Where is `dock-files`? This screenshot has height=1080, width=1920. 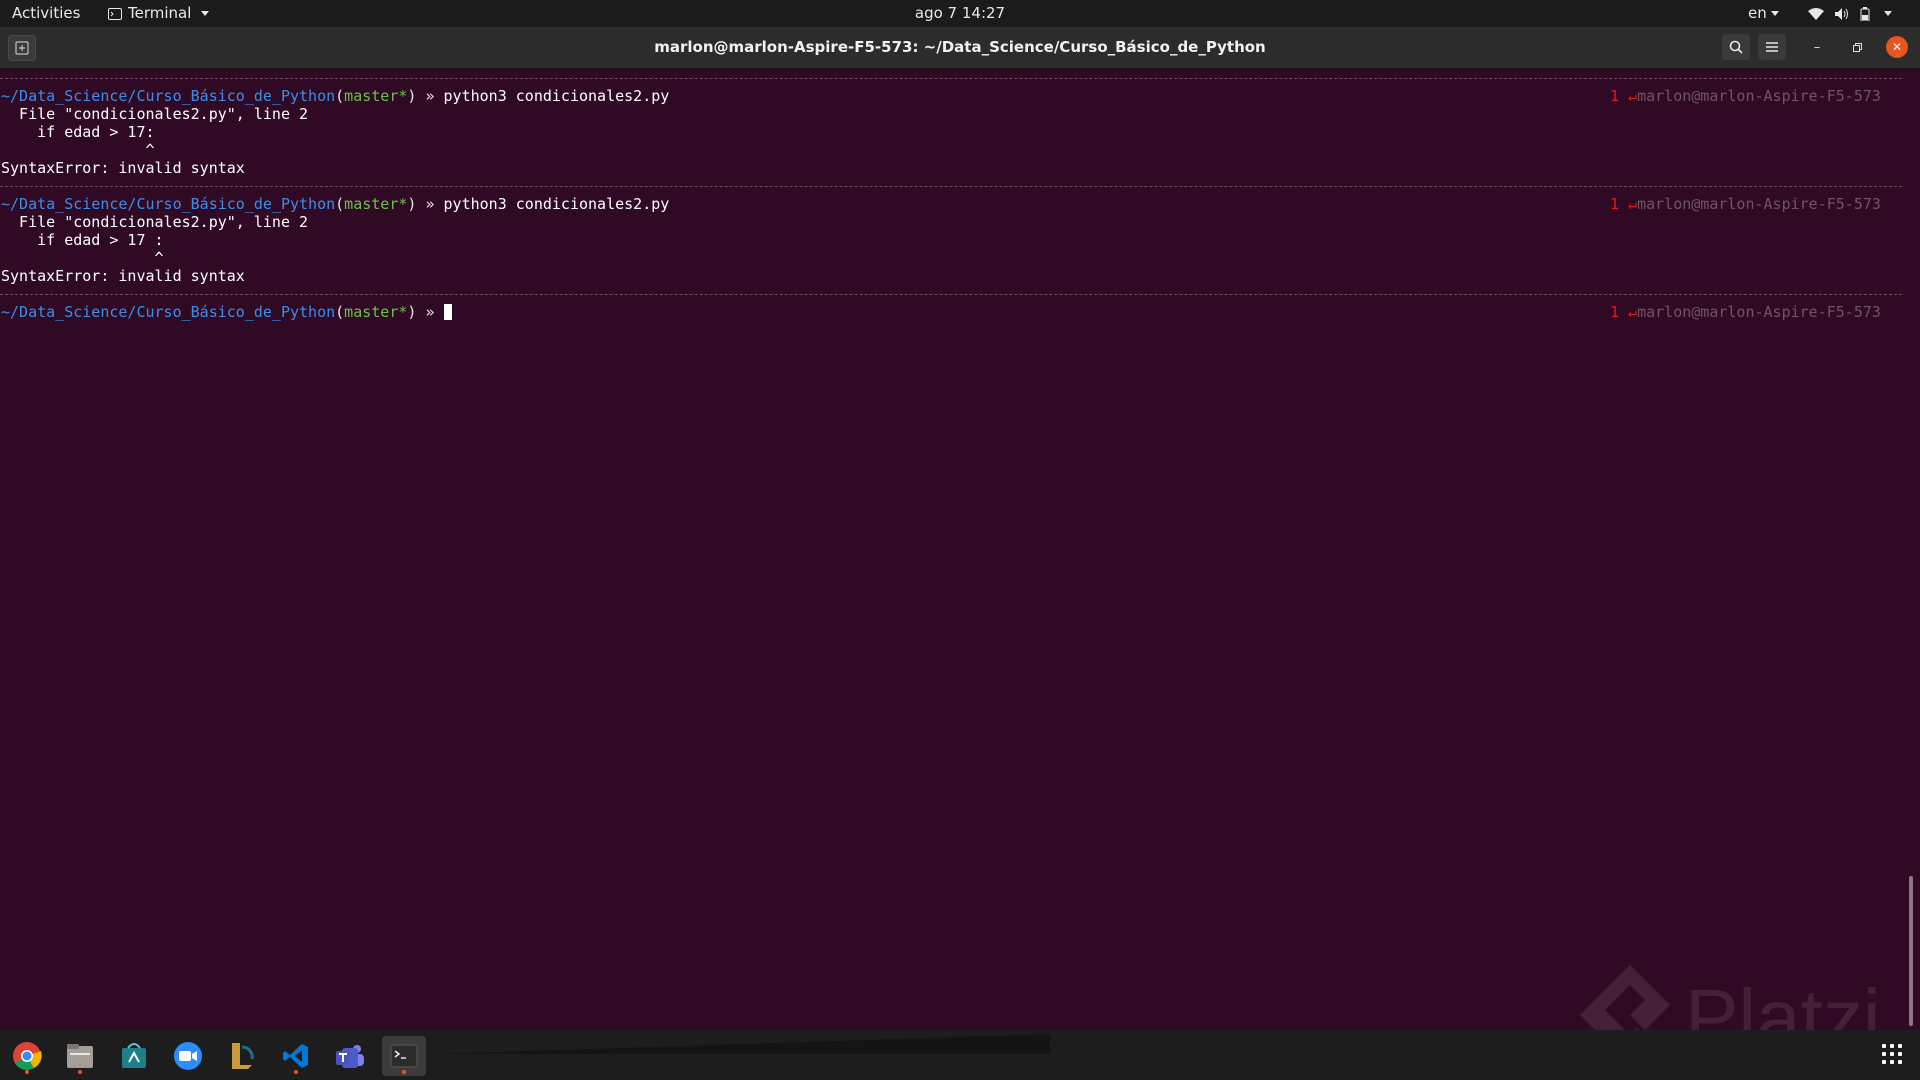
dock-files is located at coordinates (80, 1056).